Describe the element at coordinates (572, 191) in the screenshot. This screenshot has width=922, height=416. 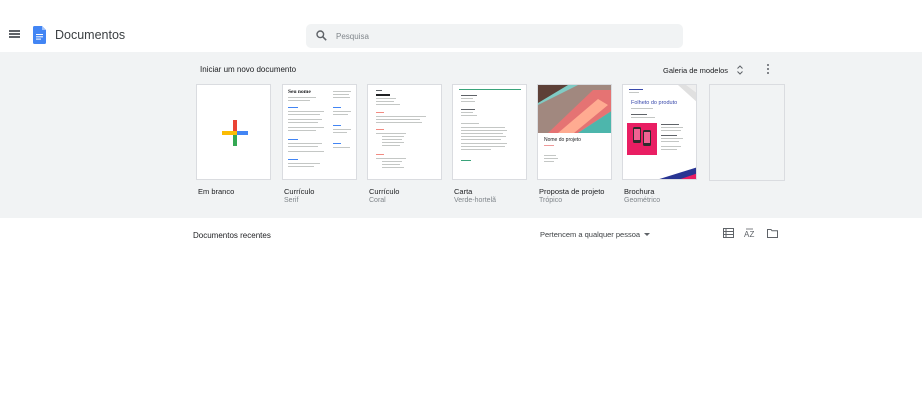
I see `template-name: Proposta de projeto` at that location.